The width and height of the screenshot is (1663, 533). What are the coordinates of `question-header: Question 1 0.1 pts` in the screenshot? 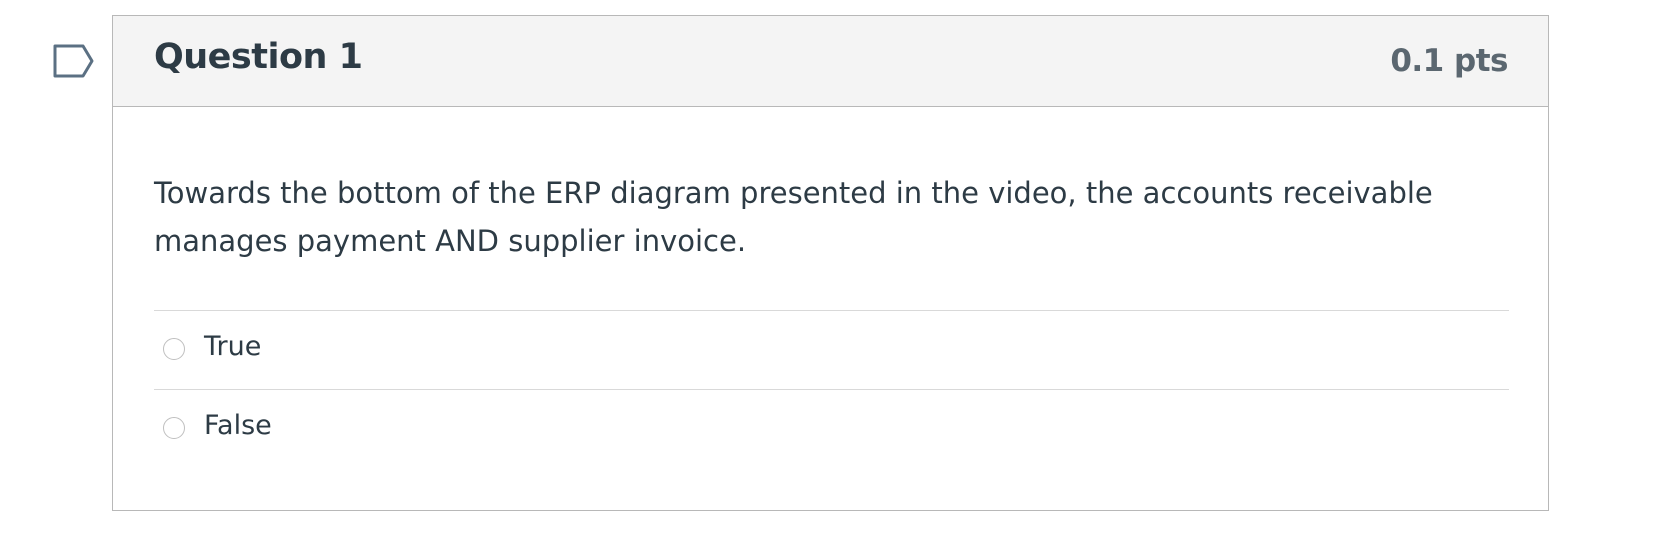 It's located at (830, 61).